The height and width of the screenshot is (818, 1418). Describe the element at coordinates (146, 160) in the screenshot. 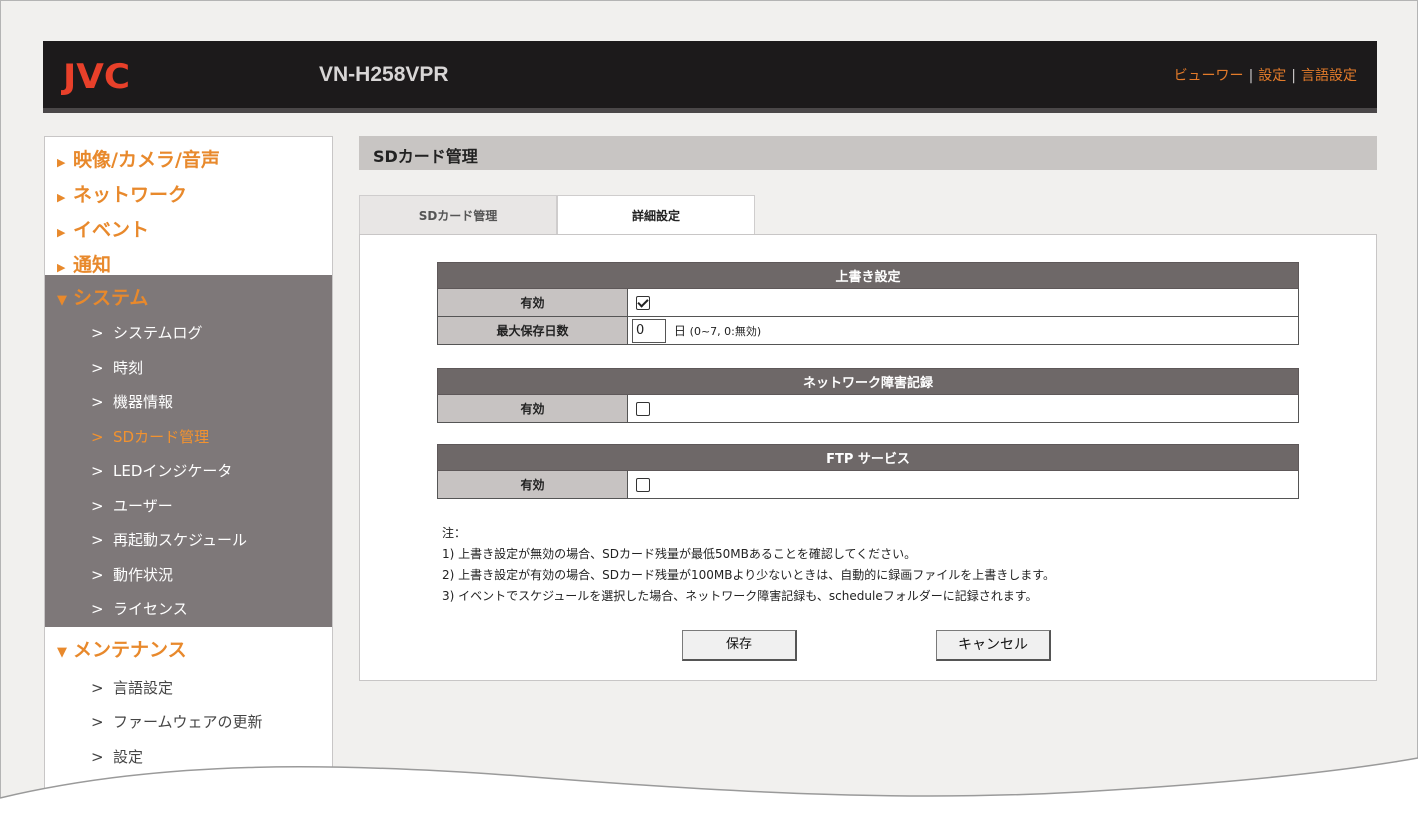

I see `sidebar-section-label: 映像/カメラ/音声` at that location.